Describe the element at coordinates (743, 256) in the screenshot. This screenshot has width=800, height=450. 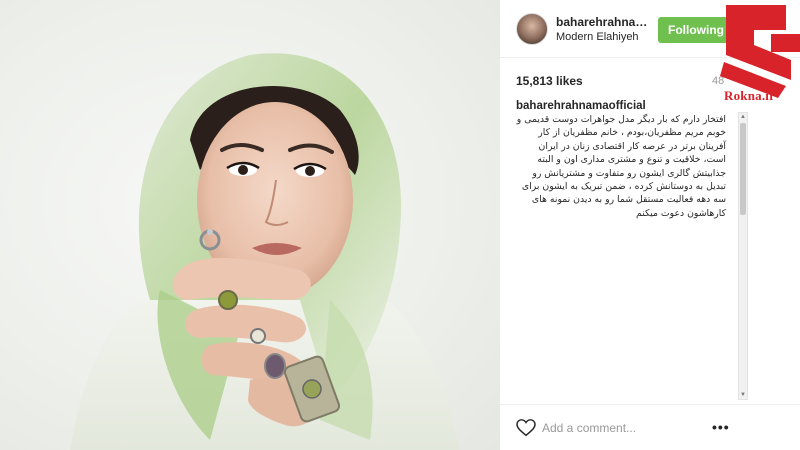
I see `comments-scrollbar: ▲ ▼` at that location.